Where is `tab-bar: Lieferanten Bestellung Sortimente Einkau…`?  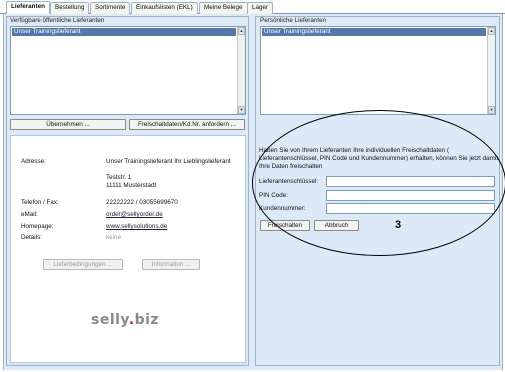 tab-bar: Lieferanten Bestellung Sortimente Einkau… is located at coordinates (252, 7).